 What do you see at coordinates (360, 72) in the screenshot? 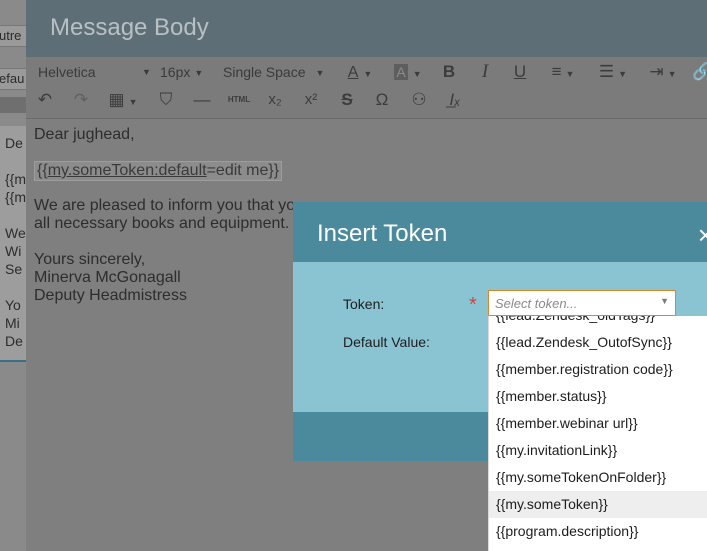
I see `font-color-button: A ▼` at bounding box center [360, 72].